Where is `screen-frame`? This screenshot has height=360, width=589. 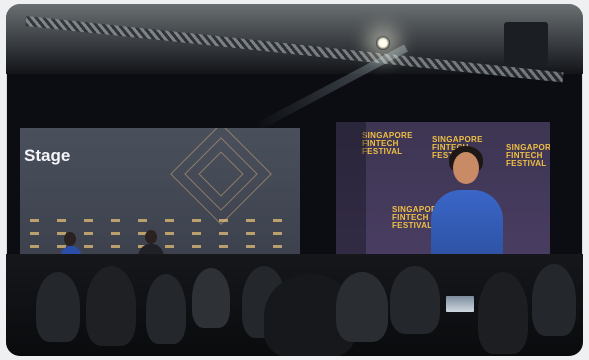 screen-frame is located at coordinates (351, 195).